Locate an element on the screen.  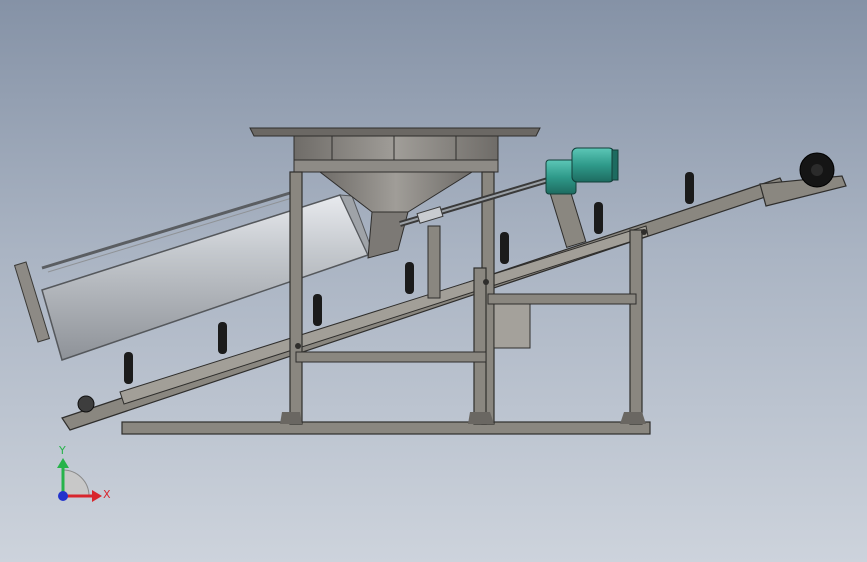
x-axis-arrowhead is located at coordinates (97, 496).